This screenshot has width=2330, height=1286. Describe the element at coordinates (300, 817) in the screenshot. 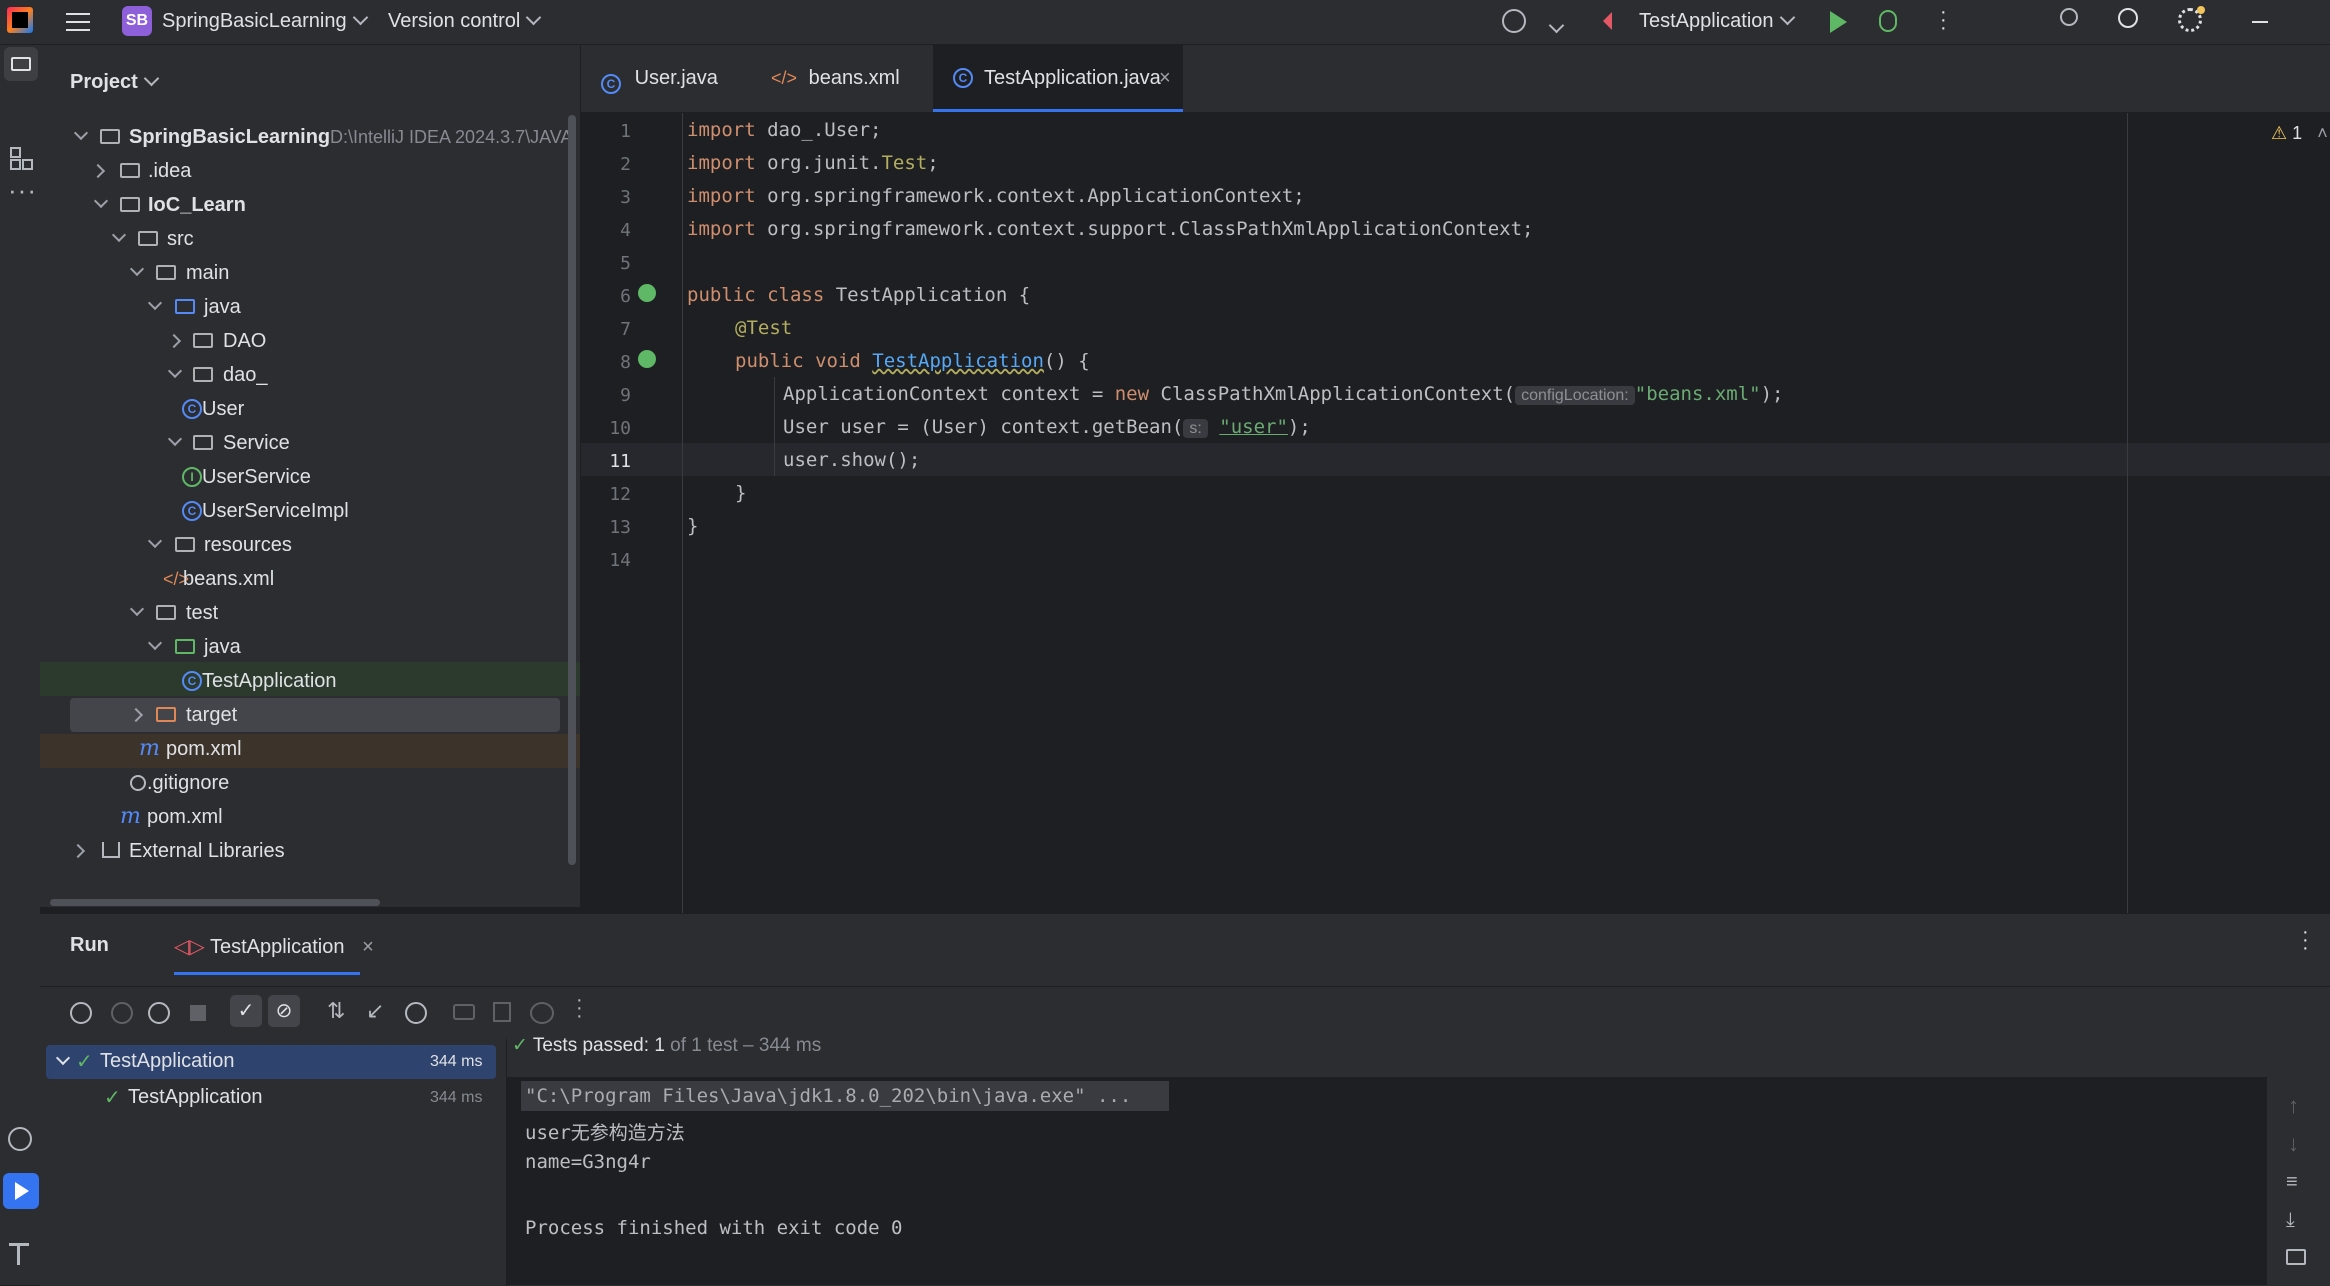

I see `tree-item-pom-root: m pom.xml` at that location.